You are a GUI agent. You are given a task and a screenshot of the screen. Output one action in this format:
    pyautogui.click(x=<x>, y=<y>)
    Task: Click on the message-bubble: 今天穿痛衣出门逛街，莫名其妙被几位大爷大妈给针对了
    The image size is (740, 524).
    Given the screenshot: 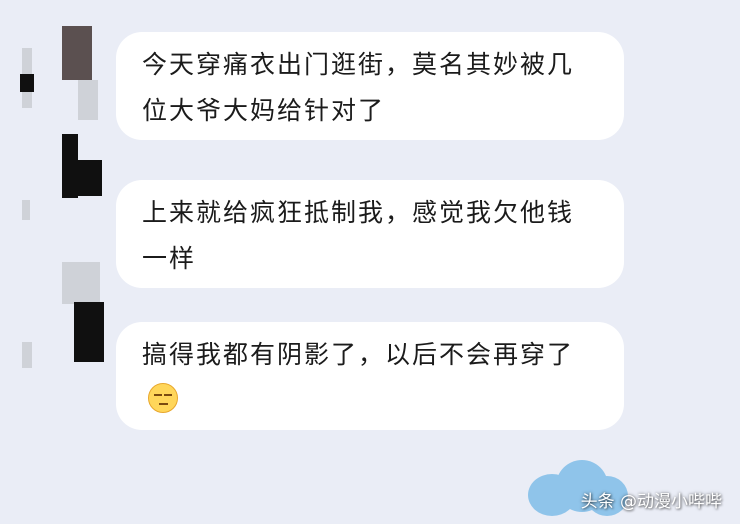 What is the action you would take?
    pyautogui.click(x=370, y=86)
    